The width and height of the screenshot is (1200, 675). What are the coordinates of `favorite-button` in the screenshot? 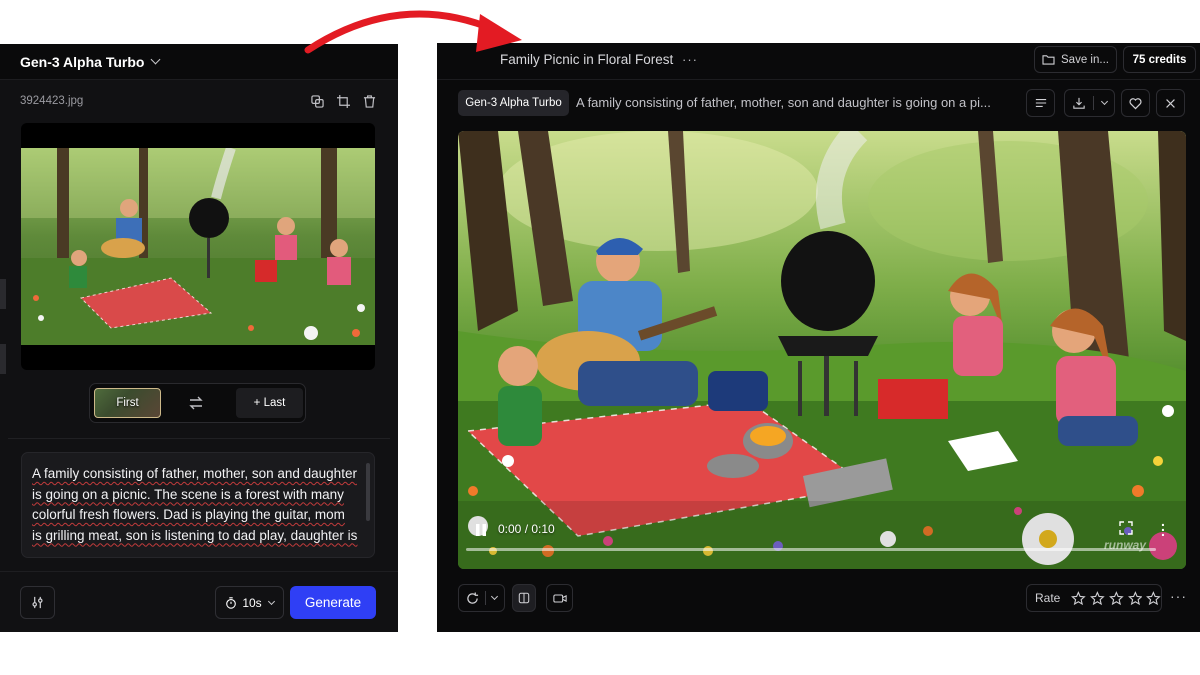 It's located at (1135, 103).